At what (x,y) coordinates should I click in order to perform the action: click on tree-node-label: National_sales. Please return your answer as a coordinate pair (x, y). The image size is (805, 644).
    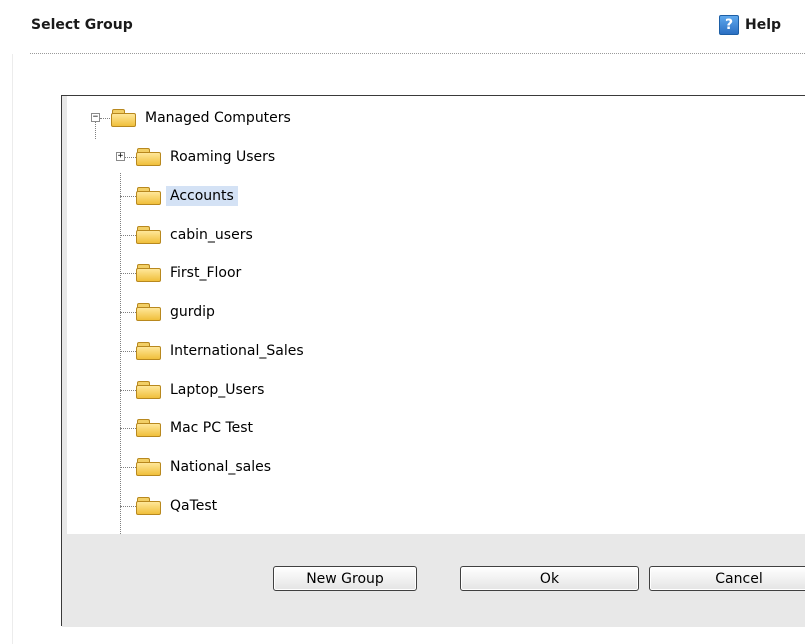
    Looking at the image, I should click on (220, 467).